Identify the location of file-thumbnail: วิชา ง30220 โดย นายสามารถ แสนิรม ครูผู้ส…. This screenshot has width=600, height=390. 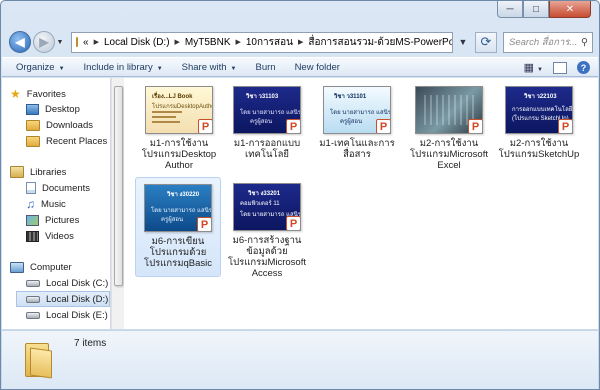
(178, 208).